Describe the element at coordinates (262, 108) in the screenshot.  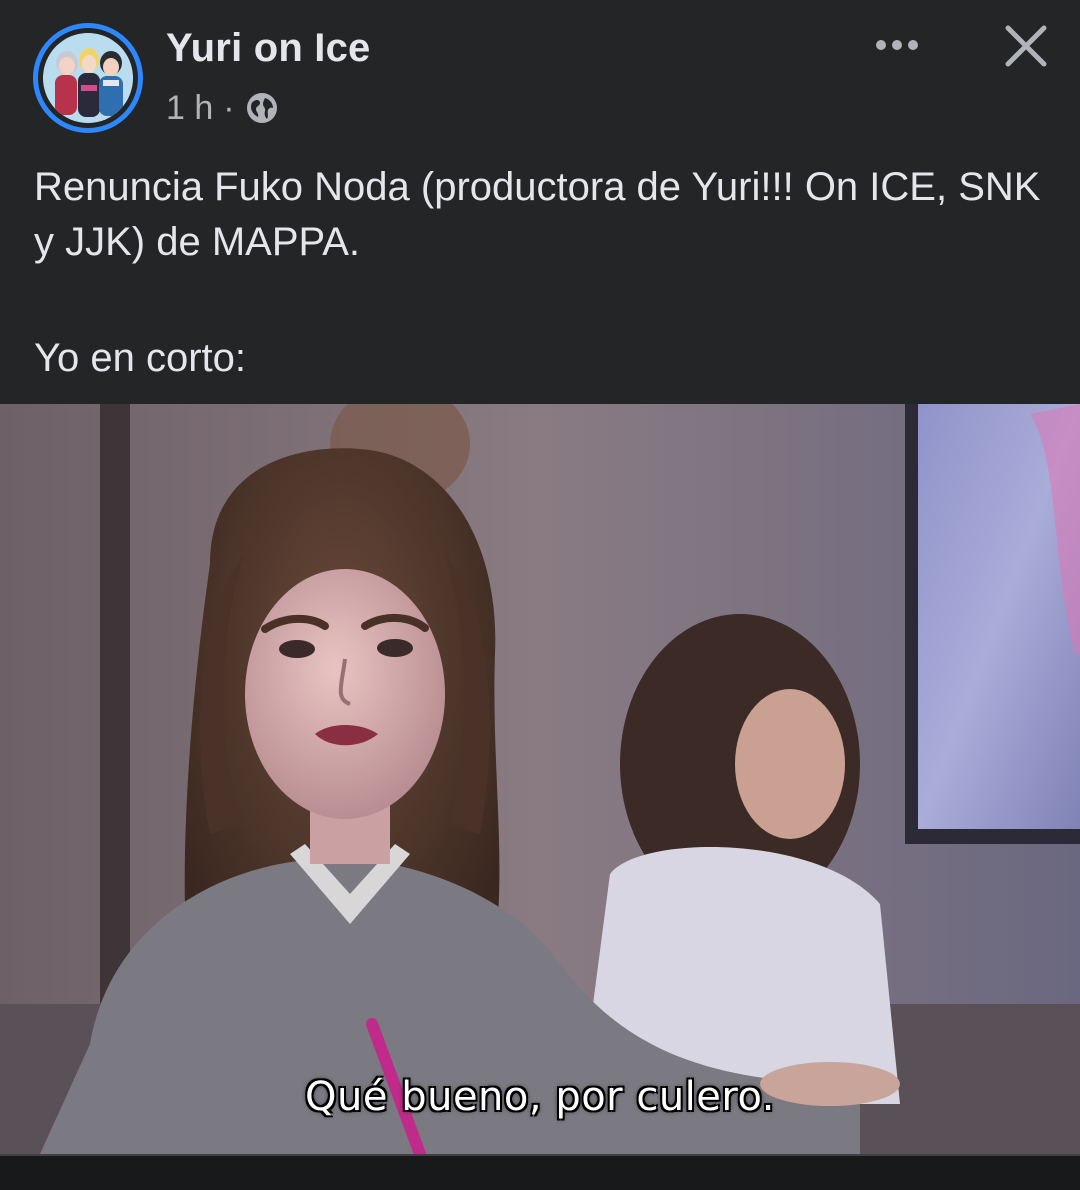
I see `globe-icon` at that location.